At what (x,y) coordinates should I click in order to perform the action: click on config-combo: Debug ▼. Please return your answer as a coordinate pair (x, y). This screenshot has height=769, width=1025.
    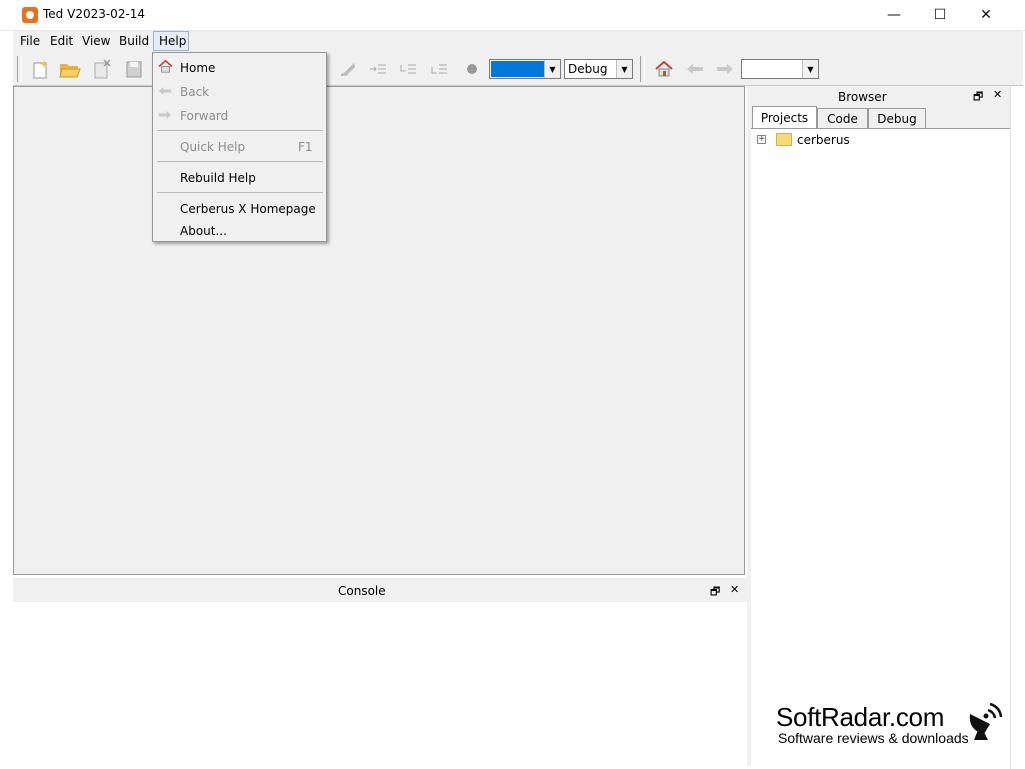
    Looking at the image, I should click on (598, 69).